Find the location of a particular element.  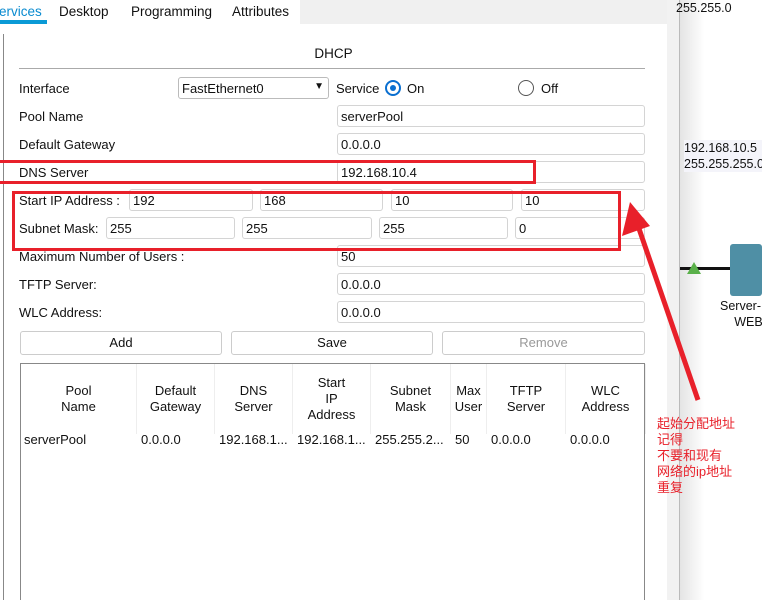

arrow-head is located at coordinates (636, 219).